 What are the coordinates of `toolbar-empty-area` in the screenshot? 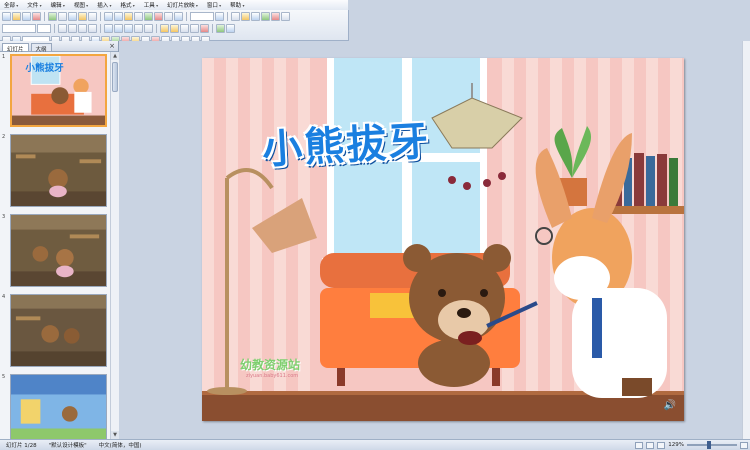 It's located at (549, 20).